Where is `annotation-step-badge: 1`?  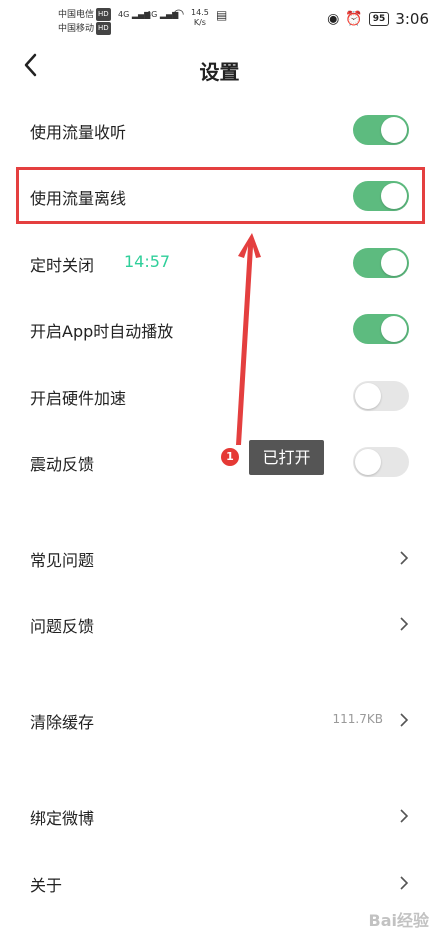 annotation-step-badge: 1 is located at coordinates (230, 457).